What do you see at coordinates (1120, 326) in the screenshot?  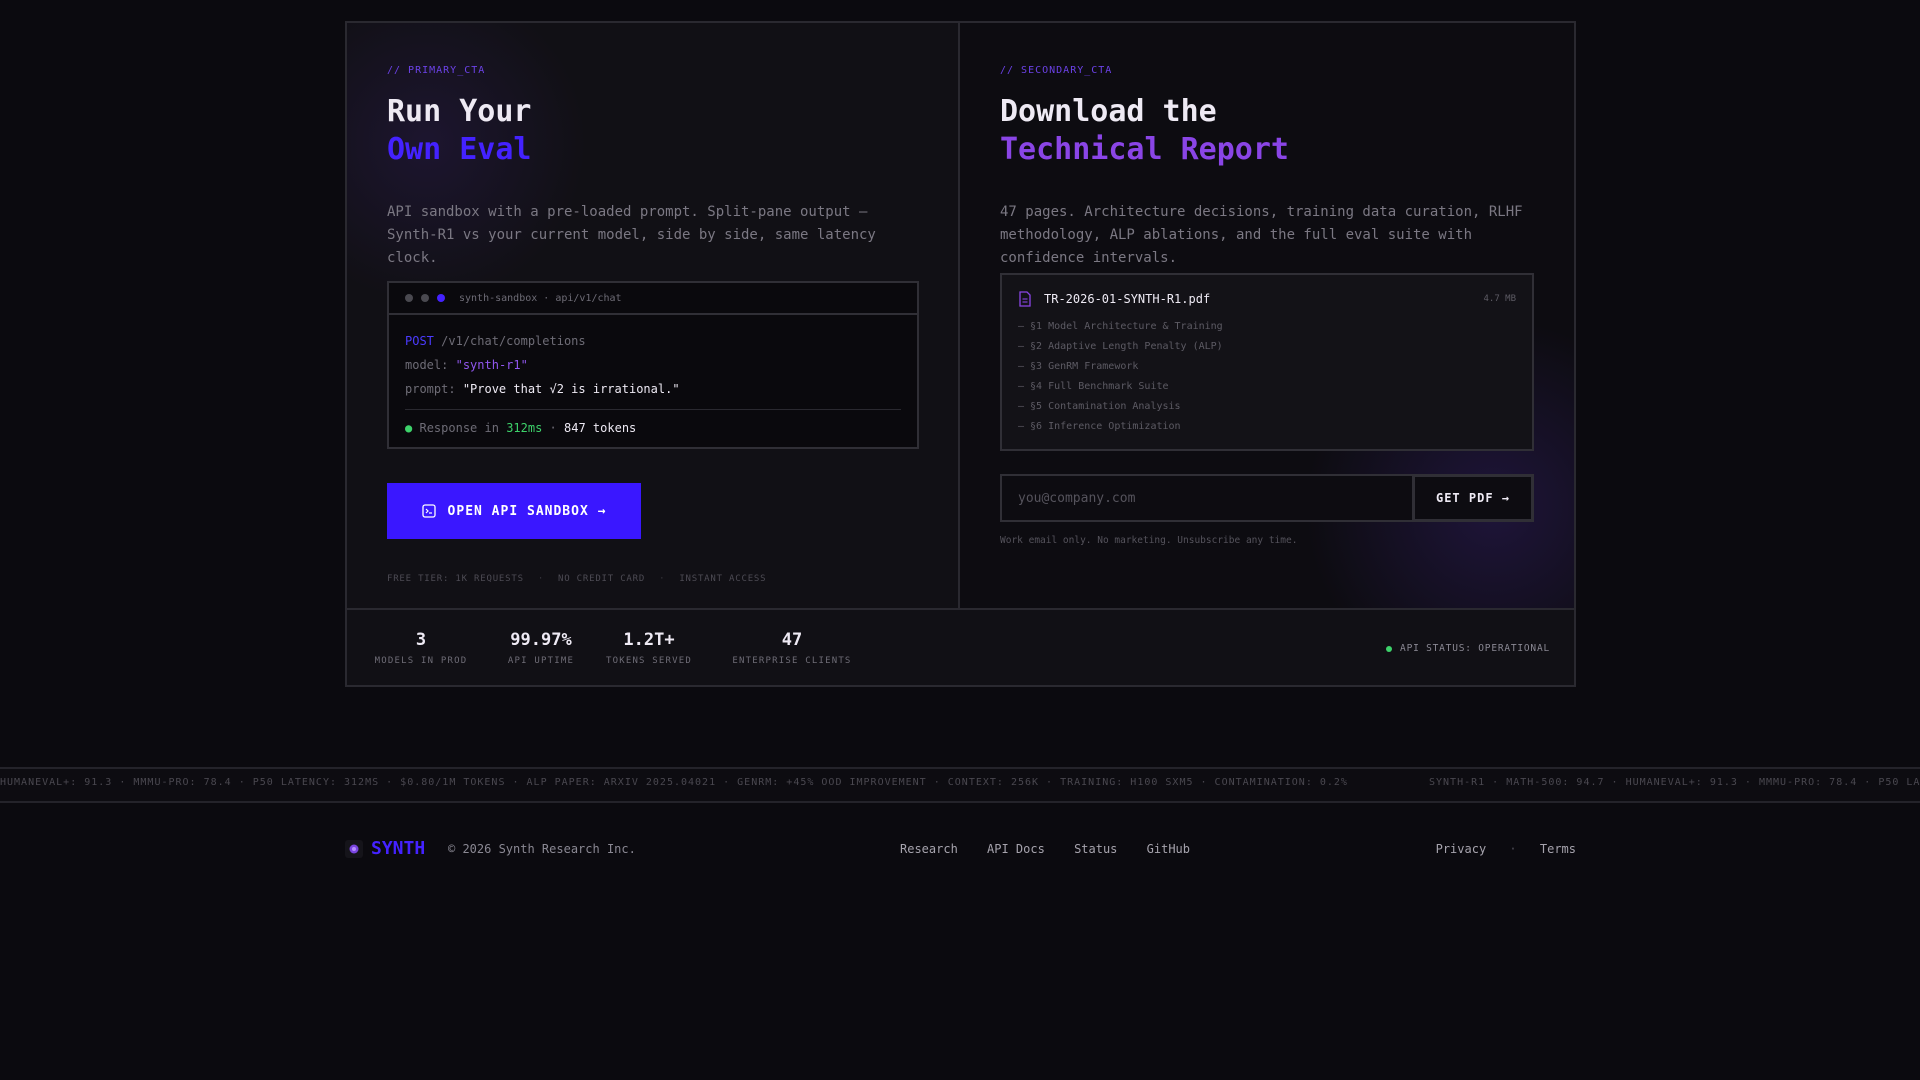 I see `toc-item: — §1 Model Architecture & Training` at bounding box center [1120, 326].